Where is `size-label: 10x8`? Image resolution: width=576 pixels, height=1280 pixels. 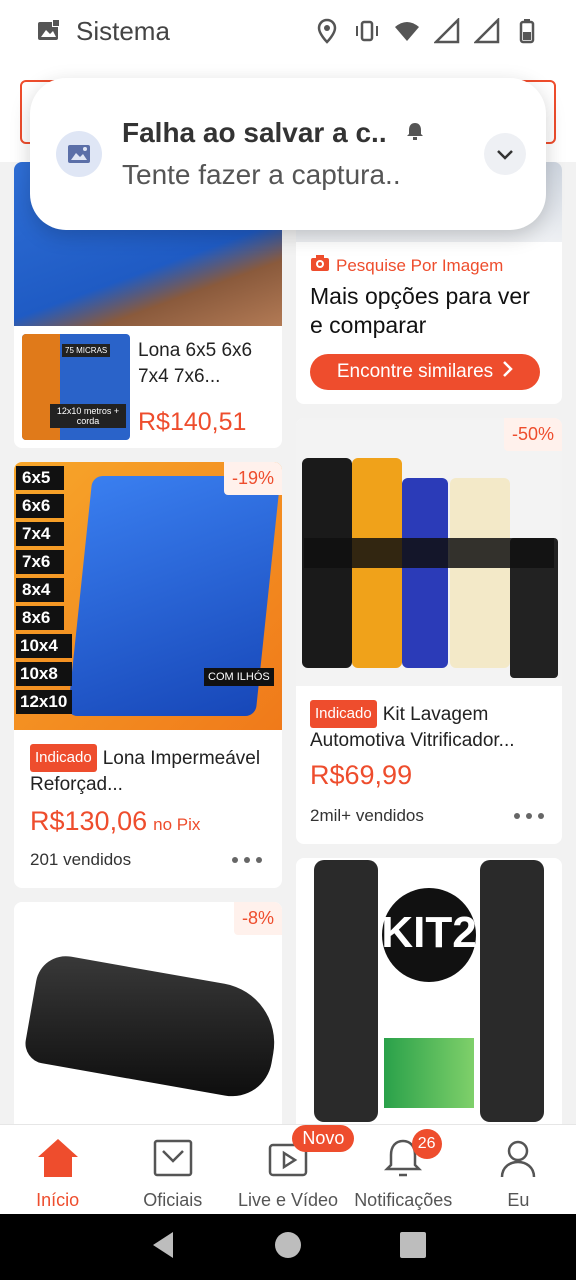
size-label: 10x8 is located at coordinates (44, 674).